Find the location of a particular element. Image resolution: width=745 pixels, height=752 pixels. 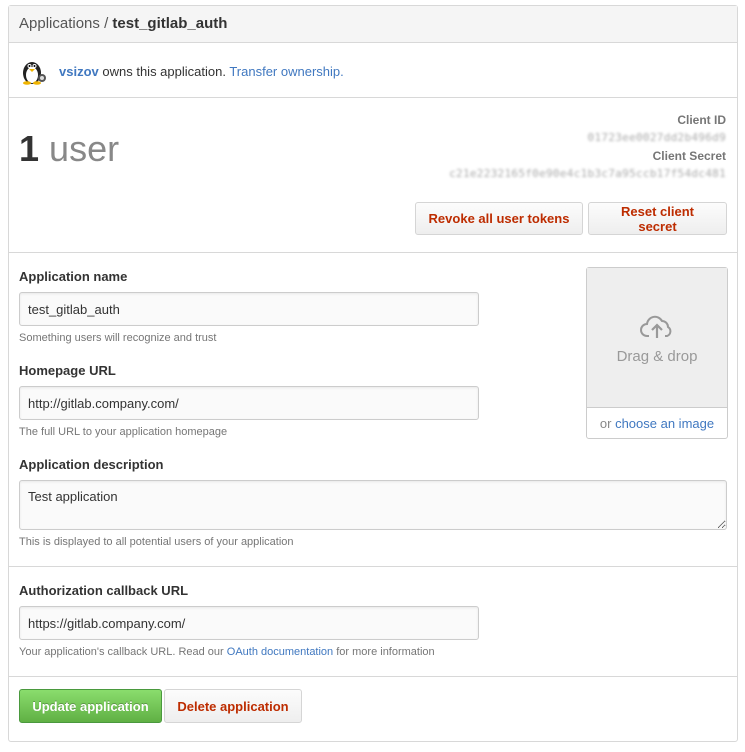

reset-secret-button: Reset client secret is located at coordinates (657, 218).